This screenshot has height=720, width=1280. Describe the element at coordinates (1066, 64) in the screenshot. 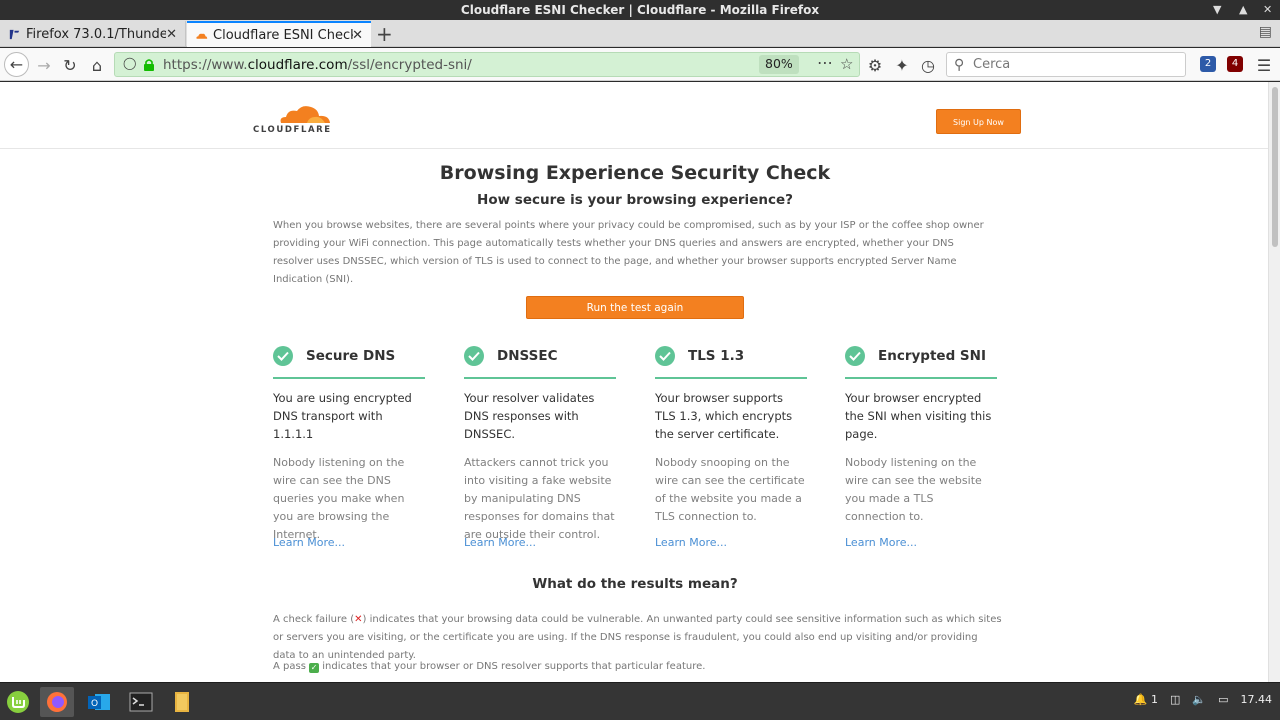

I see `search-input: ⚲ Cerca` at that location.